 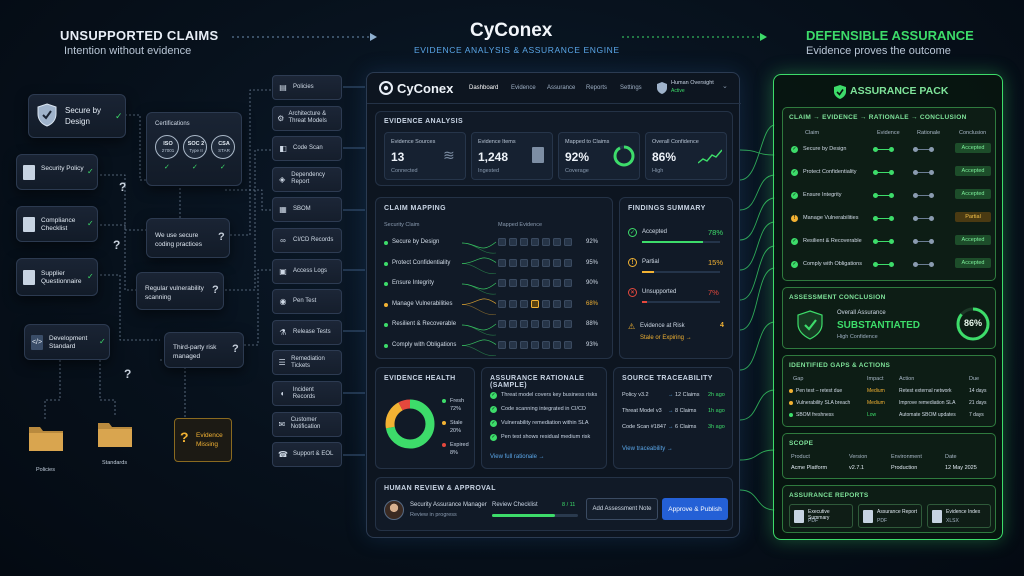 I want to click on left-subtitle: Intention without evidence, so click(x=128, y=51).